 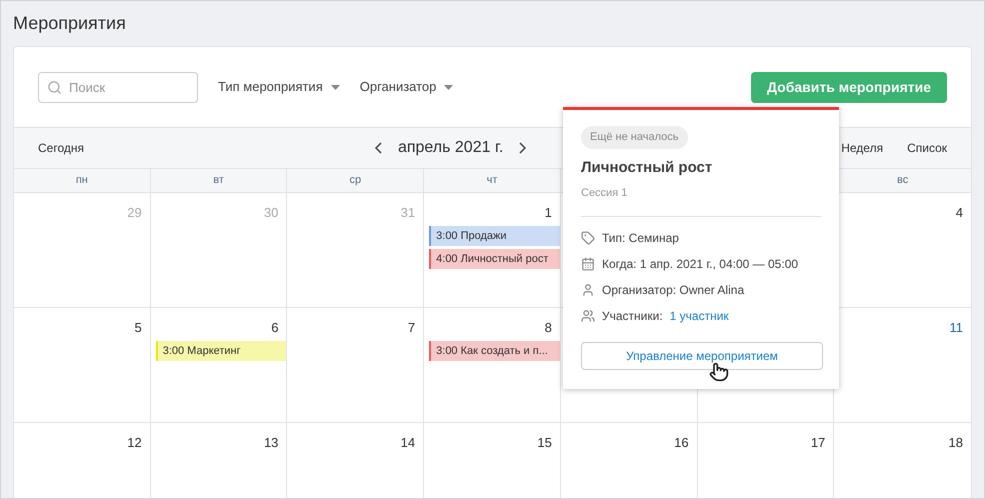 I want to click on day-number: 4, so click(x=959, y=213).